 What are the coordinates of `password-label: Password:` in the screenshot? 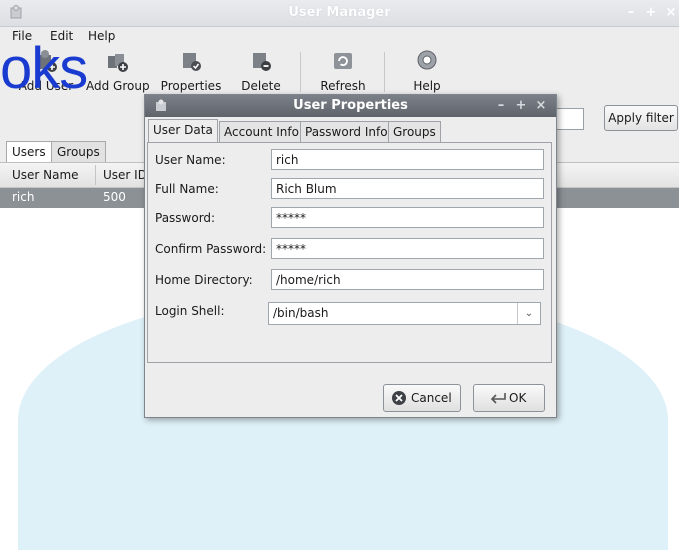 It's located at (185, 218).